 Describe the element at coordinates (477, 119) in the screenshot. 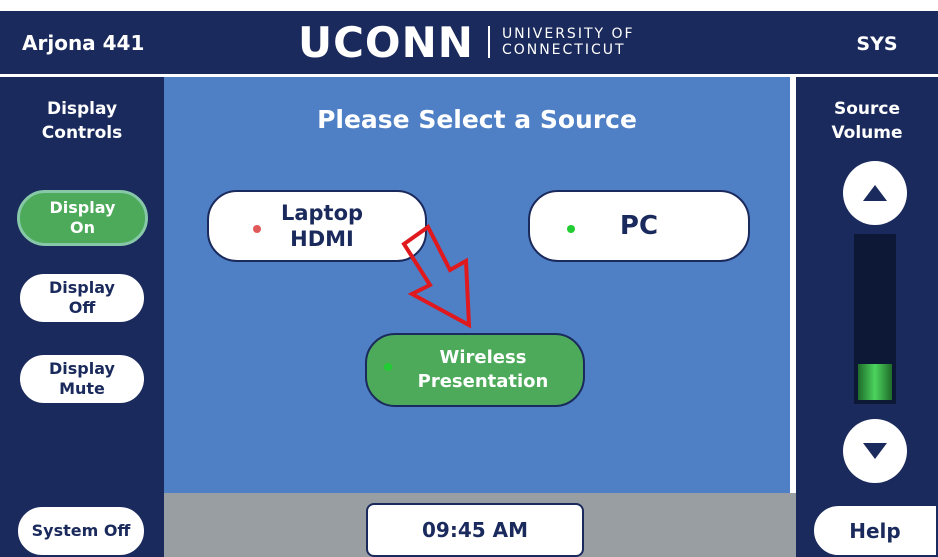

I see `page-title: Please Select a Source` at that location.